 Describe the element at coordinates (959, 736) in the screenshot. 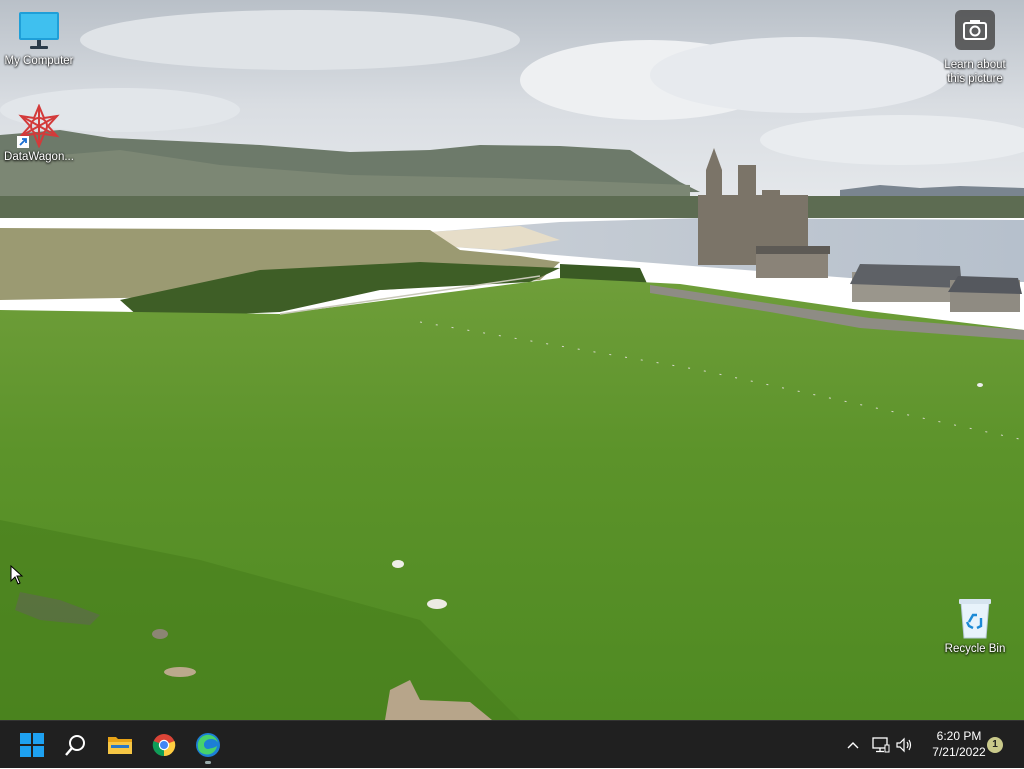

I see `clock-time: 6:20 PM` at that location.